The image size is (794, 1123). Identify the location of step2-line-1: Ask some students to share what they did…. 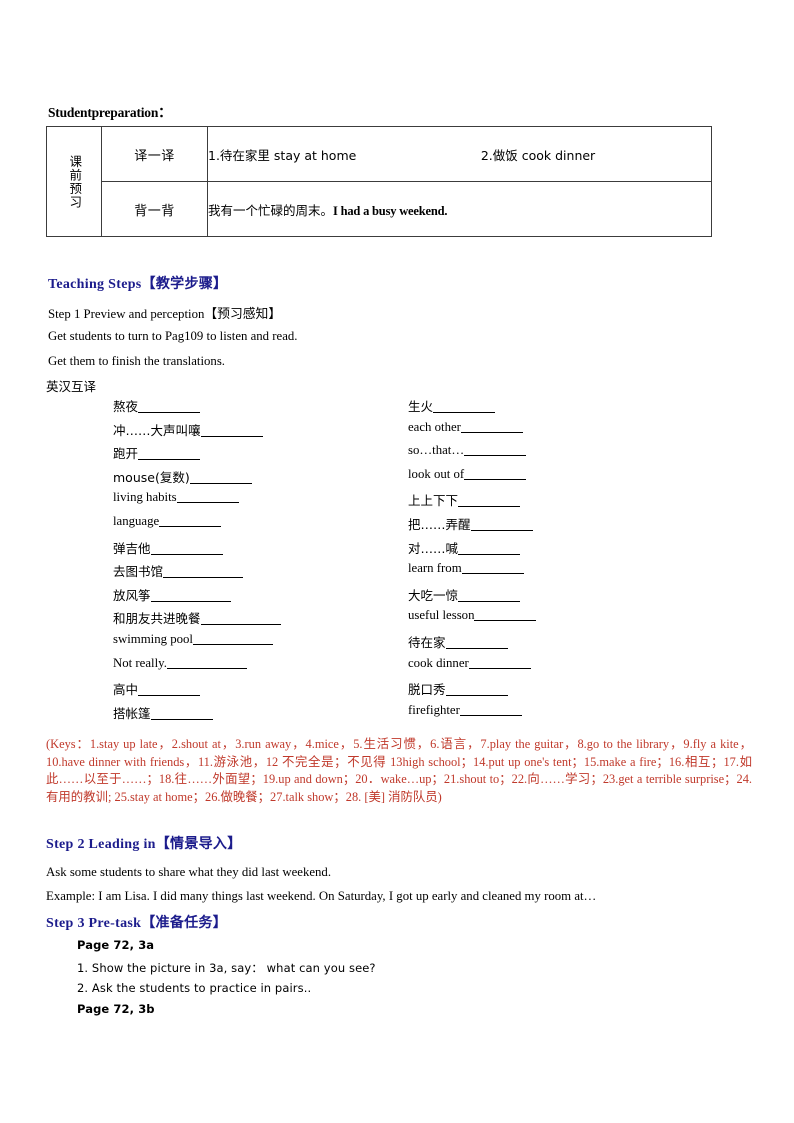
(189, 872).